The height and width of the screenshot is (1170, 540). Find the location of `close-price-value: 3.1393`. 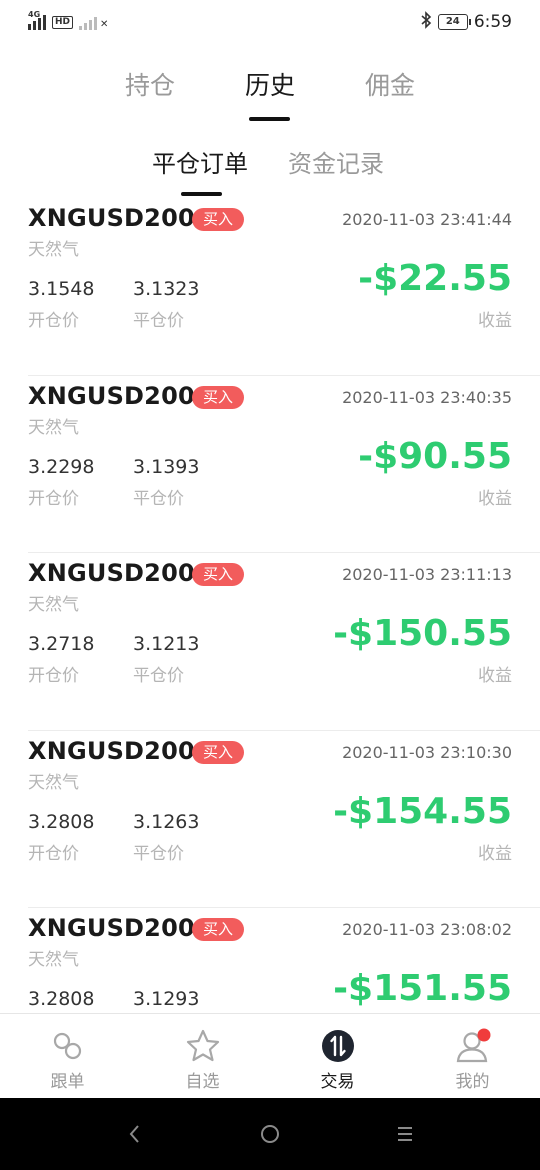

close-price-value: 3.1393 is located at coordinates (166, 466).